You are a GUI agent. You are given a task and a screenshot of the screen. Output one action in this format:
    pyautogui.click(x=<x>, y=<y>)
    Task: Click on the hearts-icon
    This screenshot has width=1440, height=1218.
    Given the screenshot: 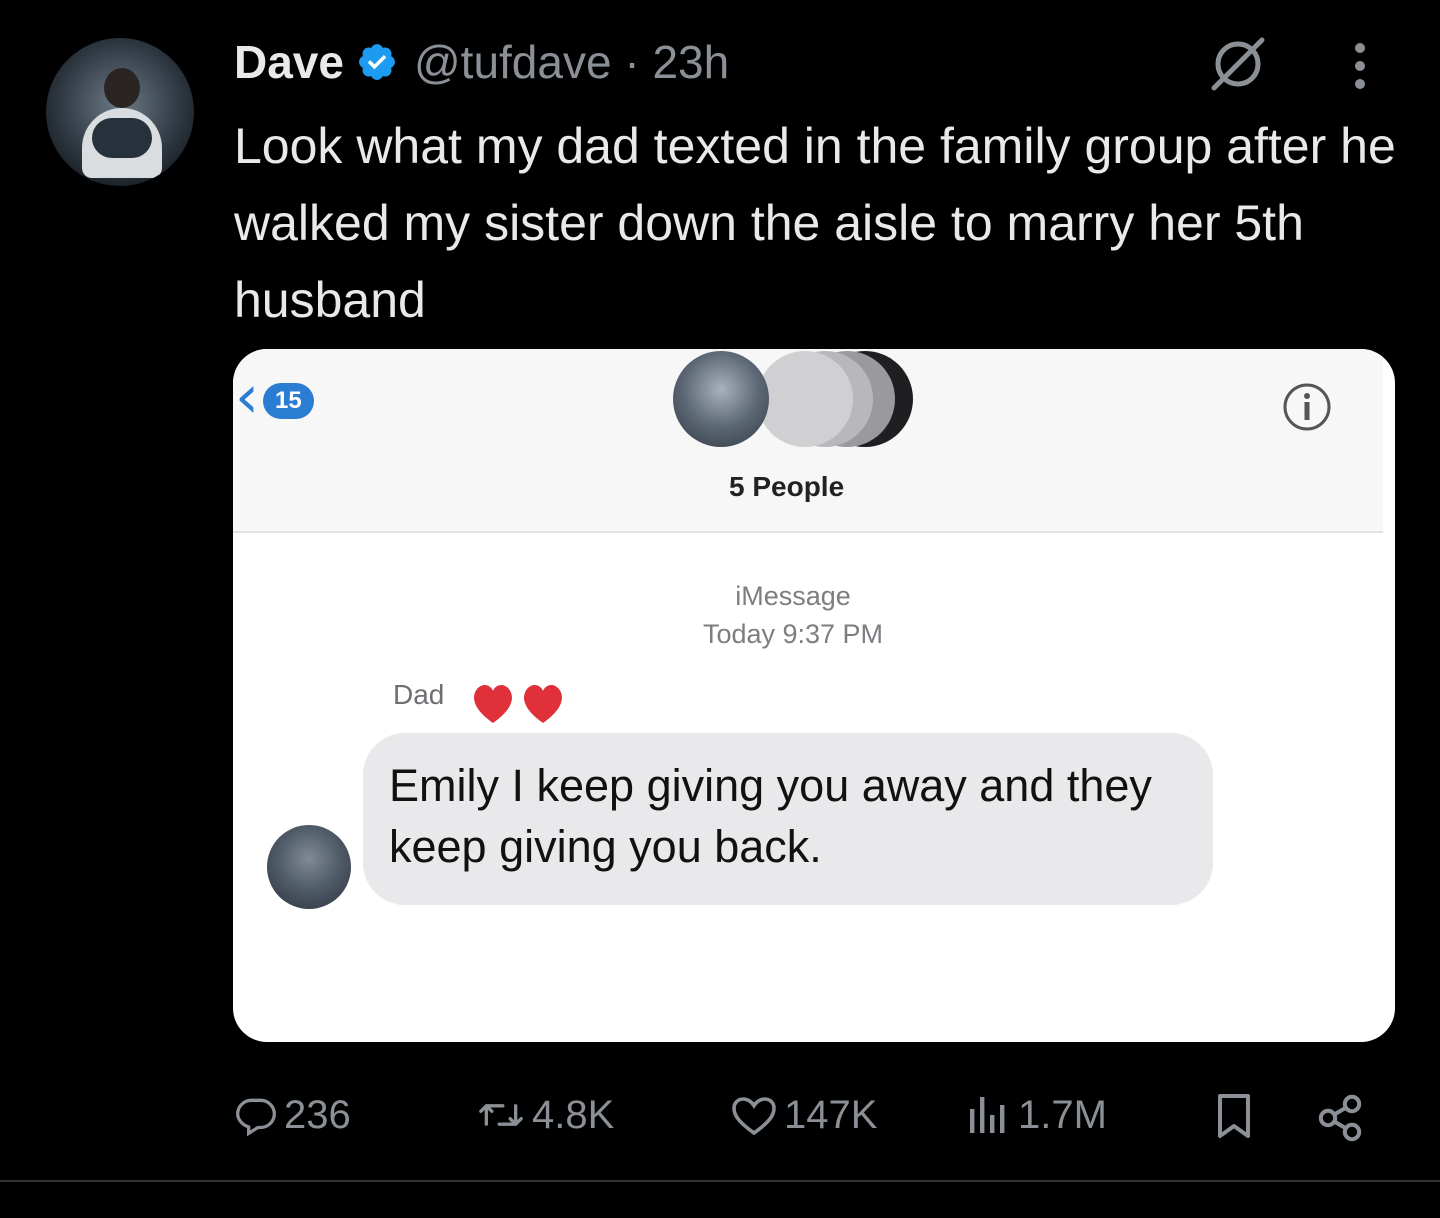 What is the action you would take?
    pyautogui.click(x=518, y=703)
    